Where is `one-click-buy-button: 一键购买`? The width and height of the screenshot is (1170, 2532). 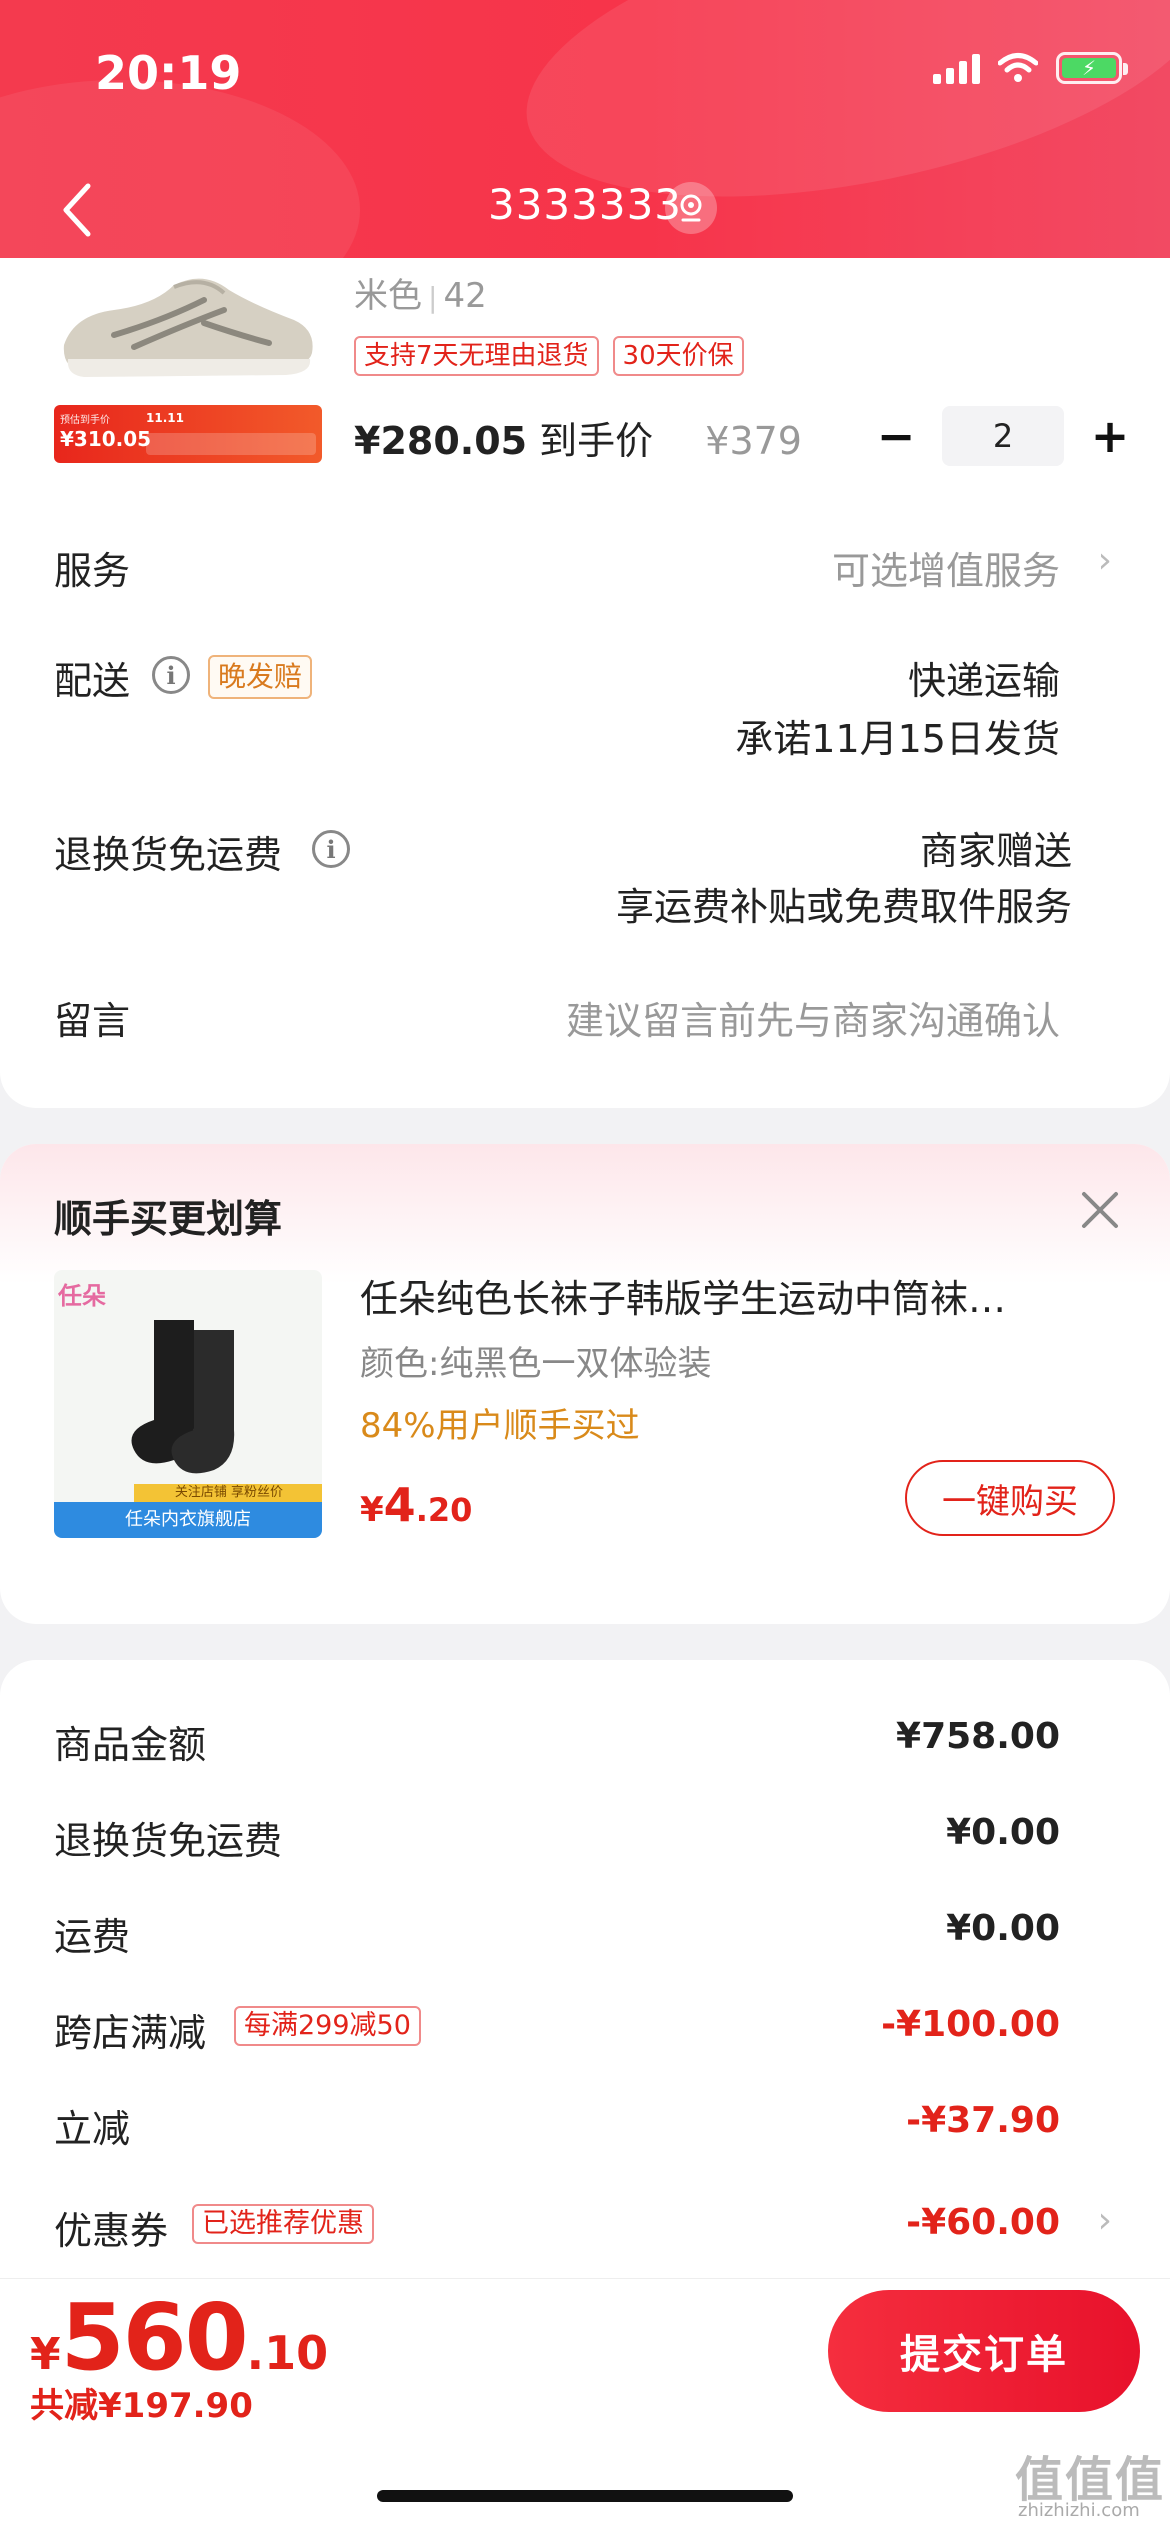 one-click-buy-button: 一键购买 is located at coordinates (1010, 1498).